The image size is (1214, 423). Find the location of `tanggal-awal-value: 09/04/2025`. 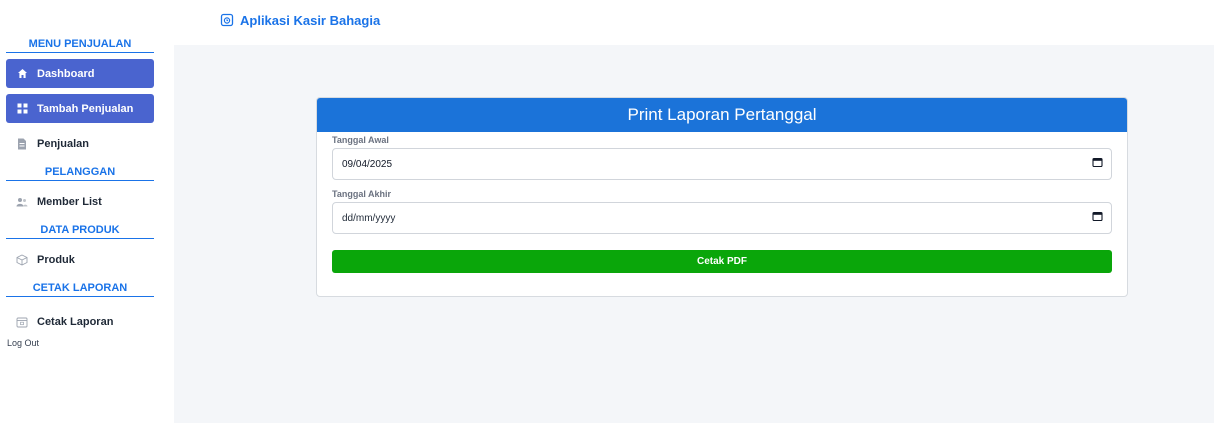

tanggal-awal-value: 09/04/2025 is located at coordinates (367, 164).